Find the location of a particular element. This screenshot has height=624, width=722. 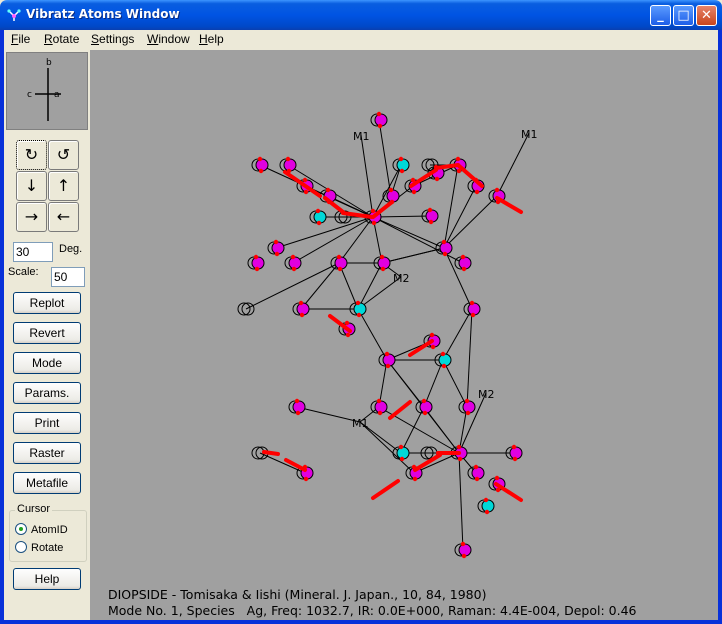

title-bar: Vibratz Atoms Window _ □ ✕ is located at coordinates (361, 15).